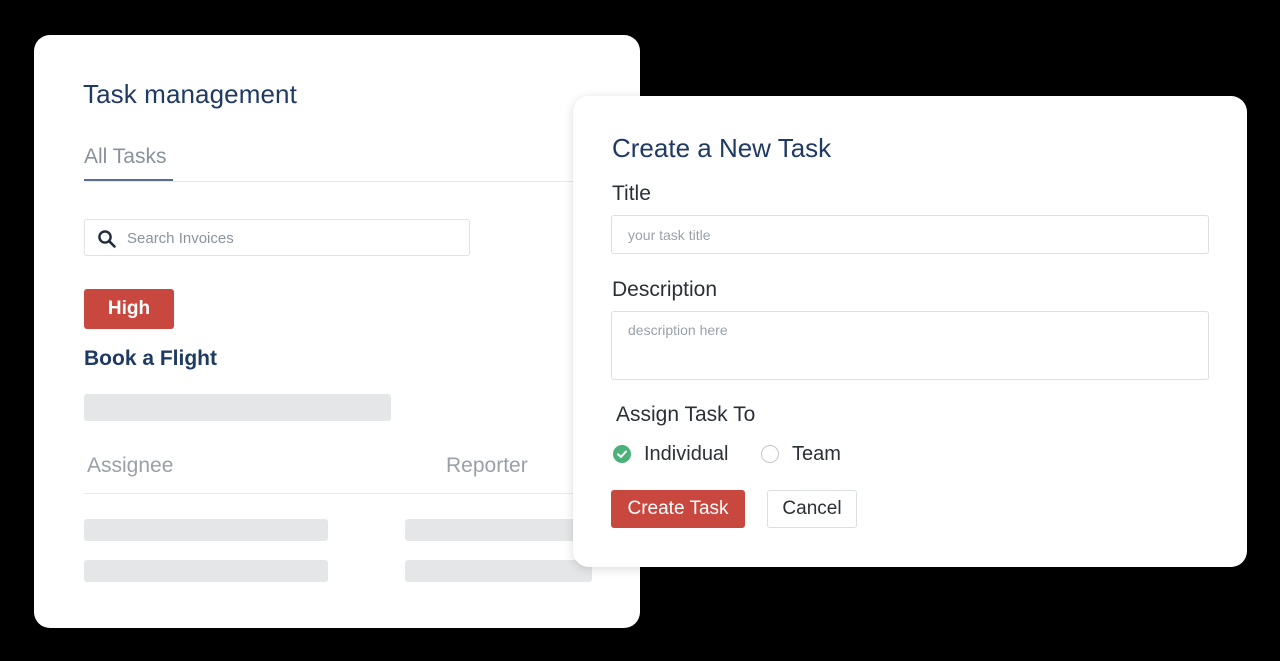 This screenshot has width=1280, height=661. Describe the element at coordinates (622, 454) in the screenshot. I see `check-circle-icon` at that location.